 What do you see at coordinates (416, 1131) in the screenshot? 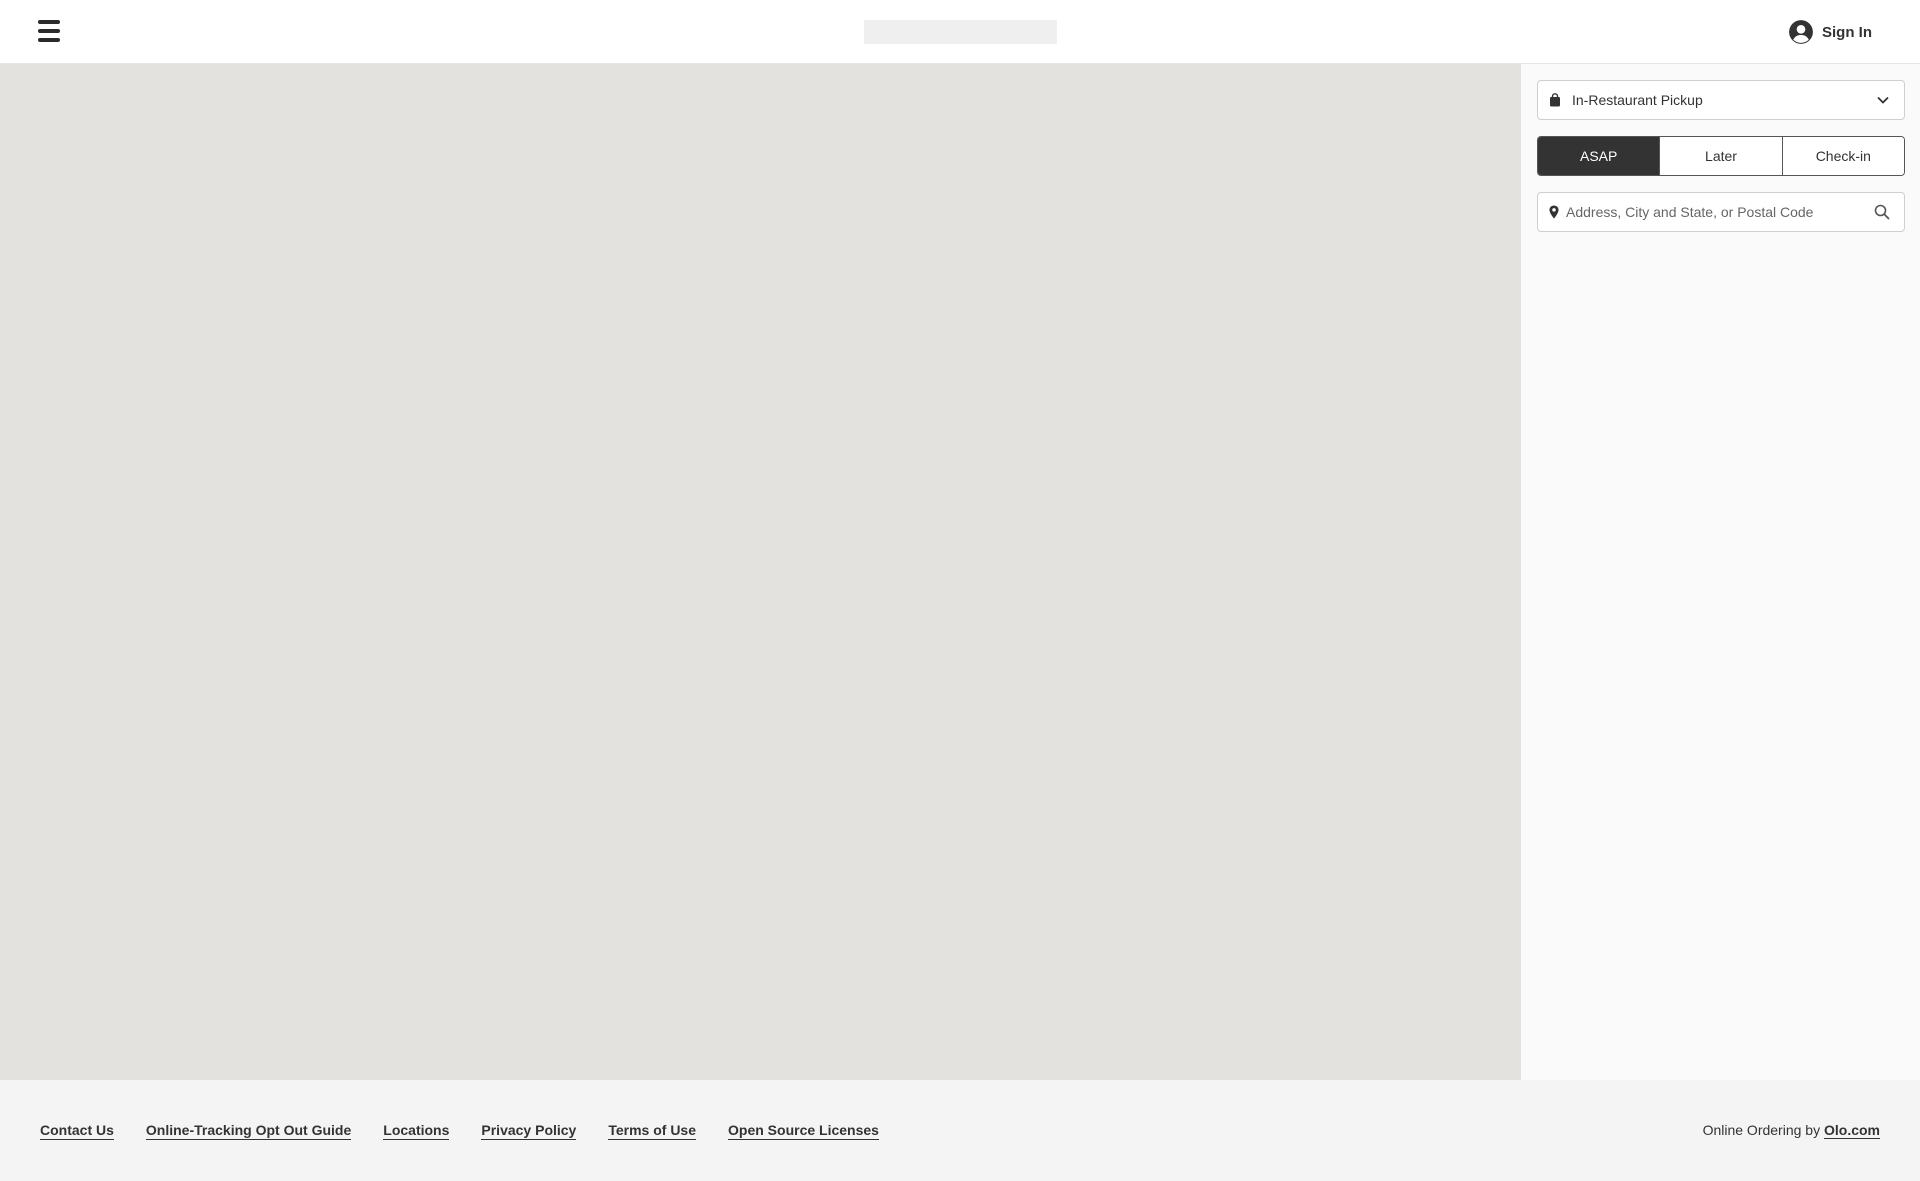
I see `footer-link-locations: Locations` at bounding box center [416, 1131].